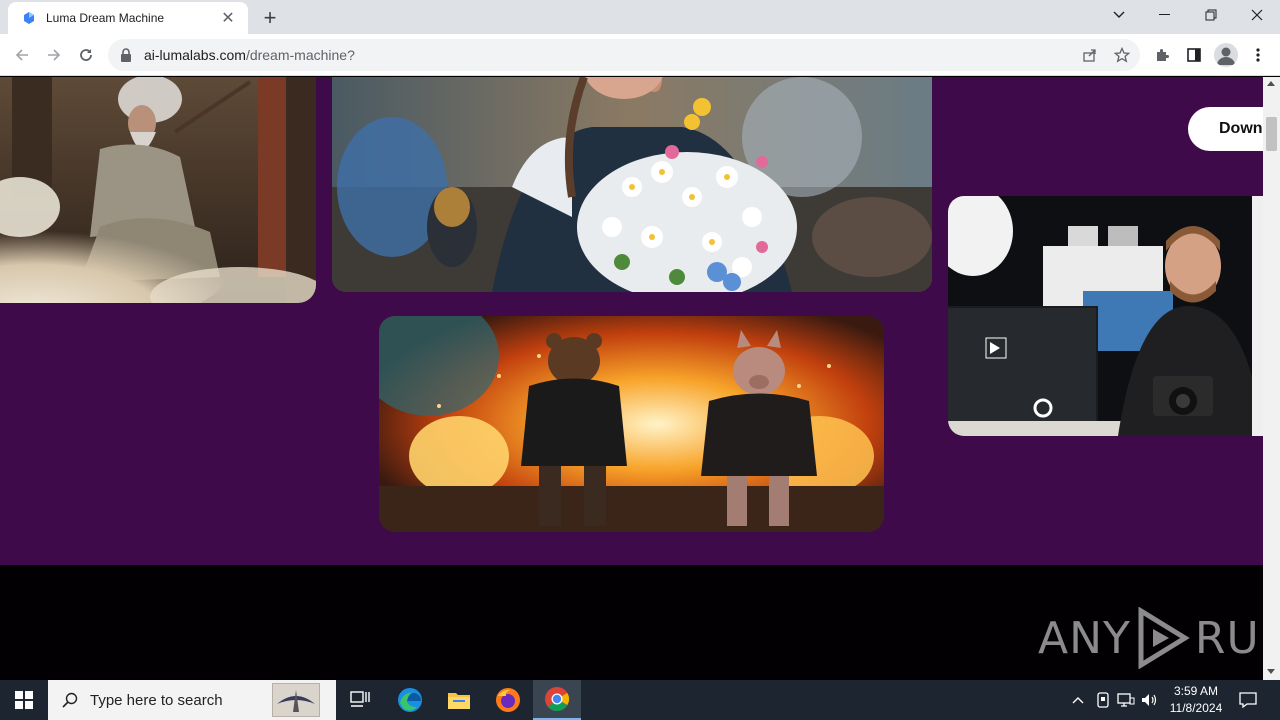 The image size is (1280, 720). Describe the element at coordinates (1122, 55) in the screenshot. I see `bookmark-star-icon` at that location.